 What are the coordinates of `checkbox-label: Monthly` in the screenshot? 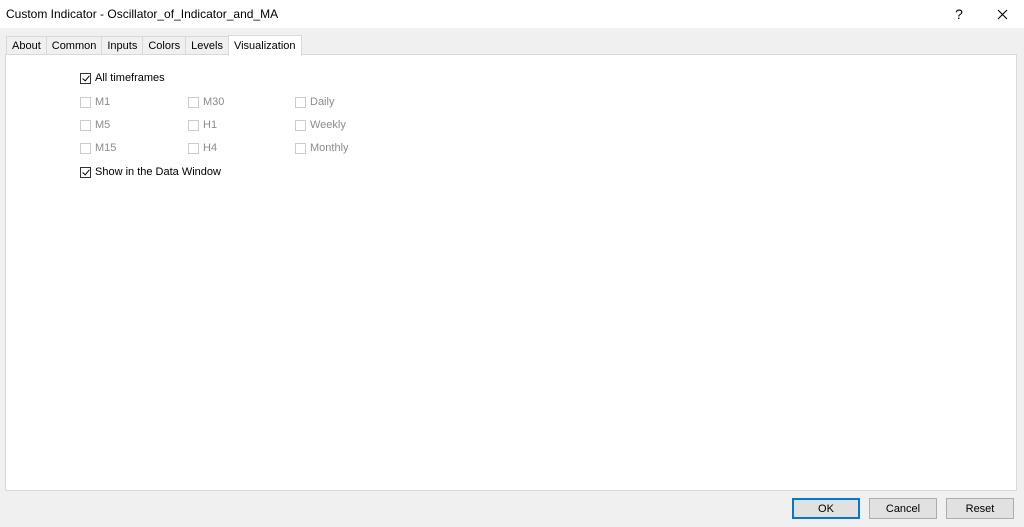 It's located at (329, 148).